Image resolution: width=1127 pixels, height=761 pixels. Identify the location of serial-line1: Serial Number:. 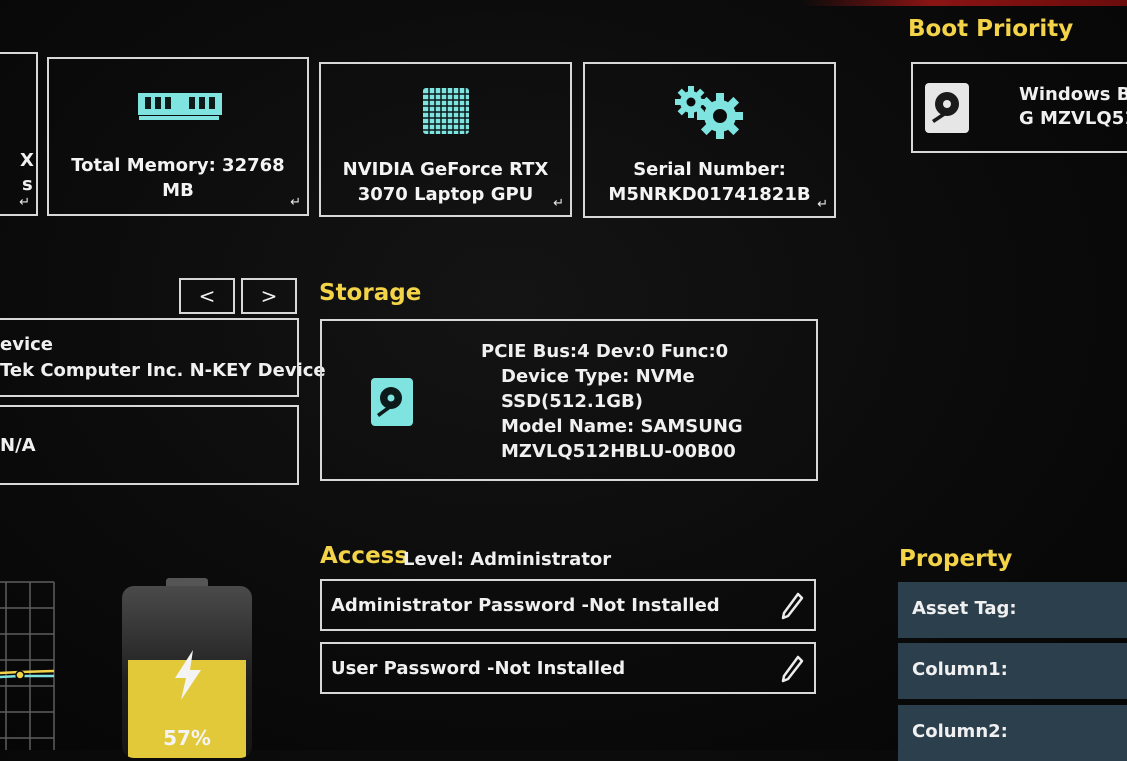
(709, 169).